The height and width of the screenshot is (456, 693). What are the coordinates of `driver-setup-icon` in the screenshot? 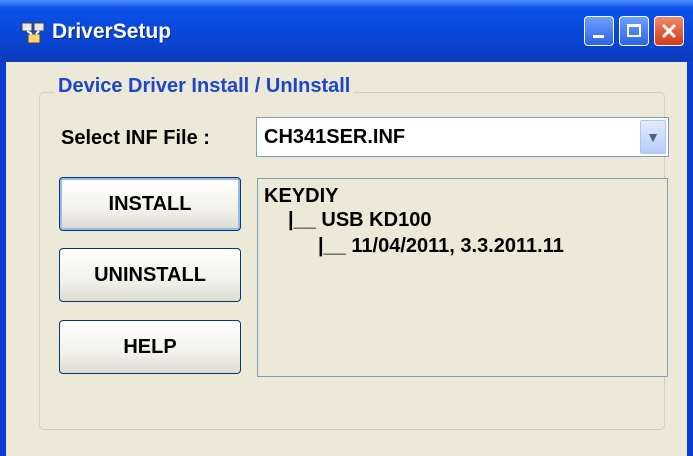 It's located at (33, 33).